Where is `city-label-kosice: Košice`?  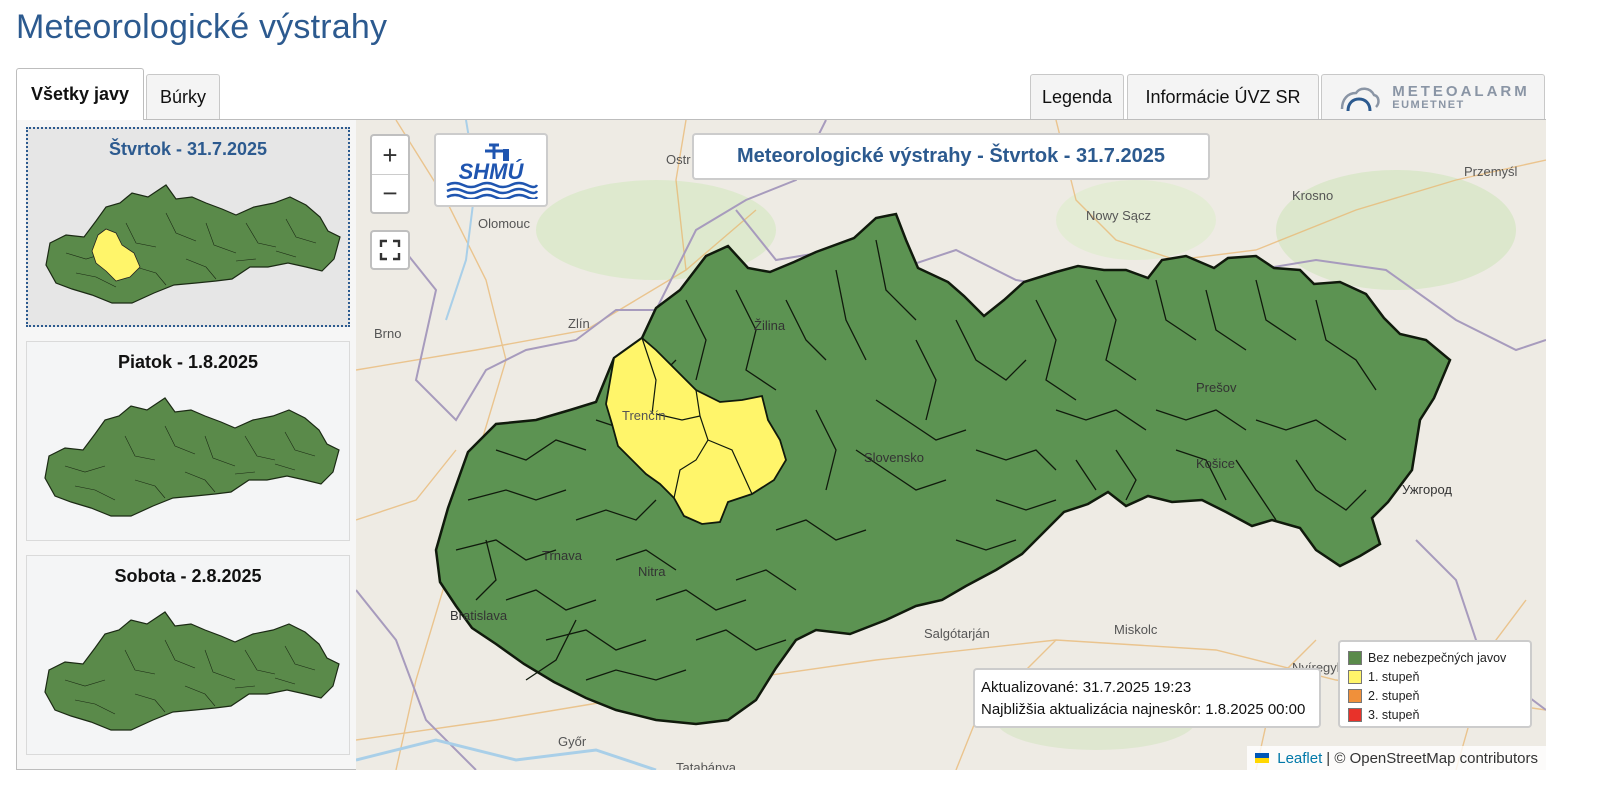 city-label-kosice: Košice is located at coordinates (1215, 463).